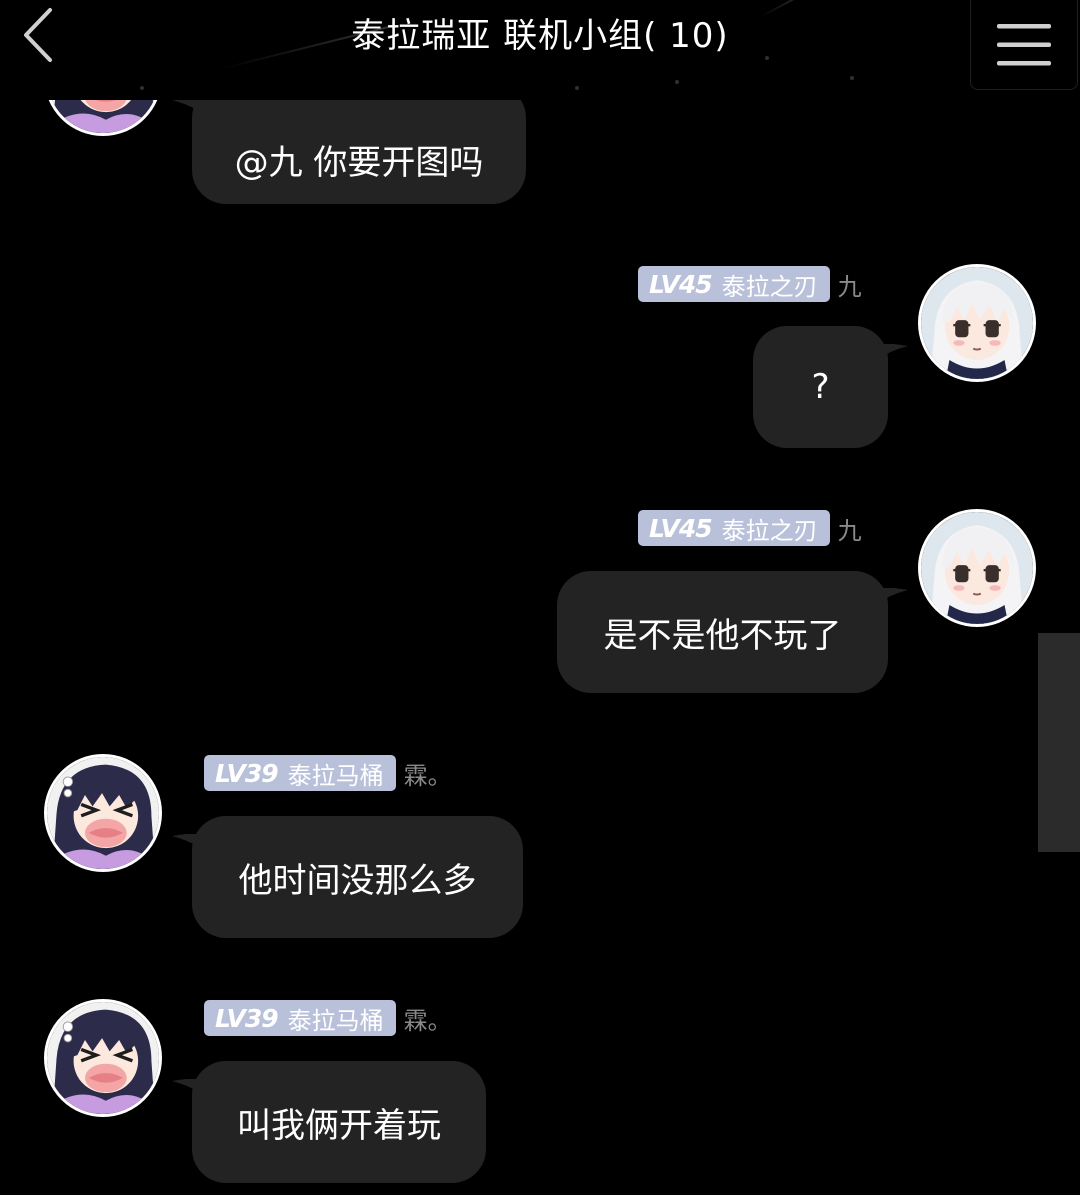  I want to click on message-bubble: ?, so click(820, 387).